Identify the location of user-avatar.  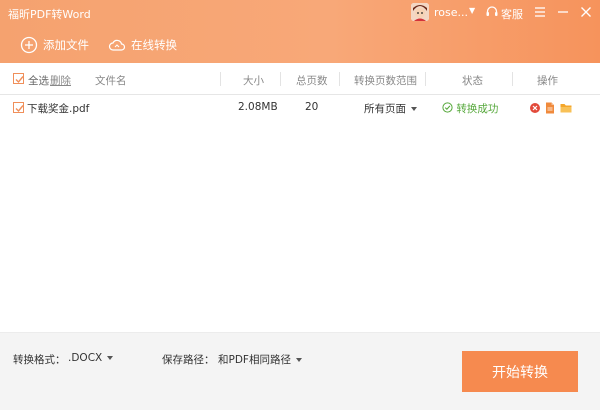
(420, 12).